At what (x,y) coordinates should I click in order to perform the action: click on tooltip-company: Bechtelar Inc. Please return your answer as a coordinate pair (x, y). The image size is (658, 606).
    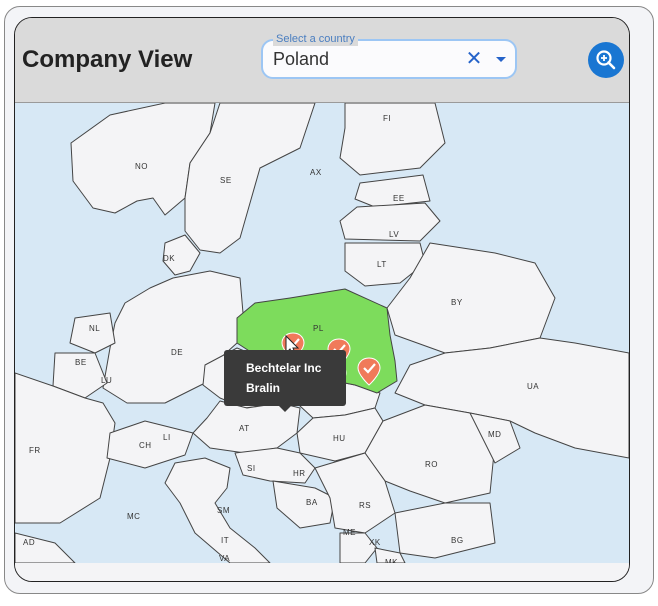
    Looking at the image, I should click on (284, 368).